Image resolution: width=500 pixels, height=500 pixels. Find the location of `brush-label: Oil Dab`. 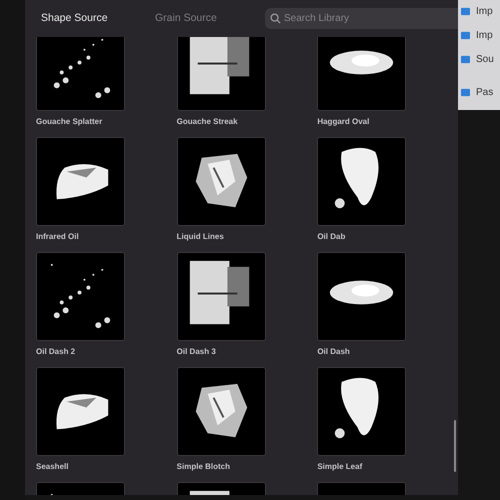

brush-label: Oil Dab is located at coordinates (331, 237).